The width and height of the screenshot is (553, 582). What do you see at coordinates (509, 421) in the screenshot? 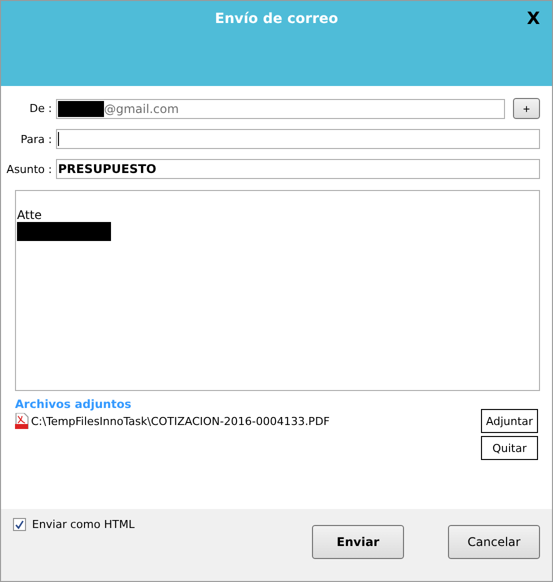
I see `attachment-button: Adjuntar` at bounding box center [509, 421].